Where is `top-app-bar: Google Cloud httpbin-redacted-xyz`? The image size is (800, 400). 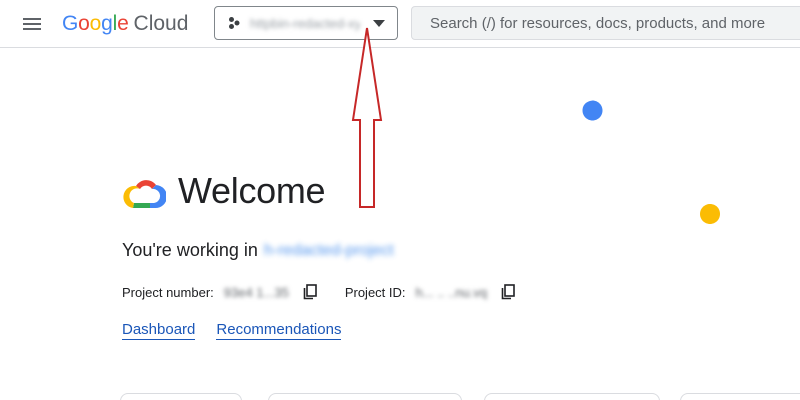 top-app-bar: Google Cloud httpbin-redacted-xyz is located at coordinates (400, 24).